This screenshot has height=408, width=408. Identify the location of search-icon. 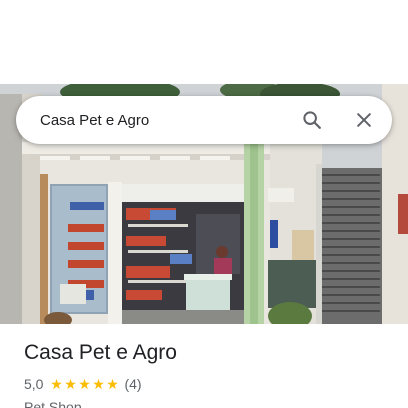
(312, 120).